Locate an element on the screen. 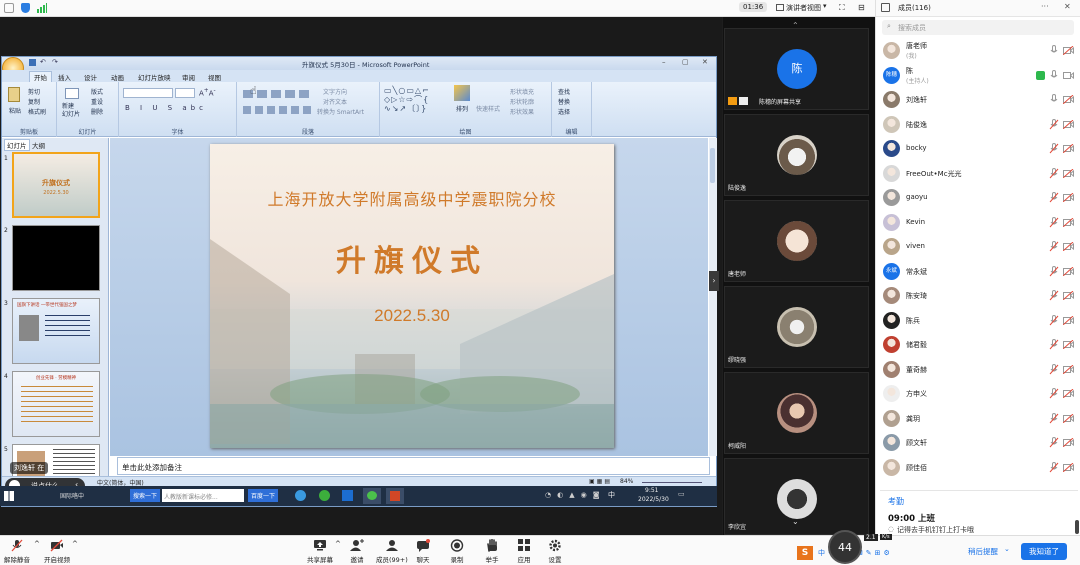 This screenshot has height=565, width=1080. taskbar-app-label: 国际咯中 is located at coordinates (72, 495).